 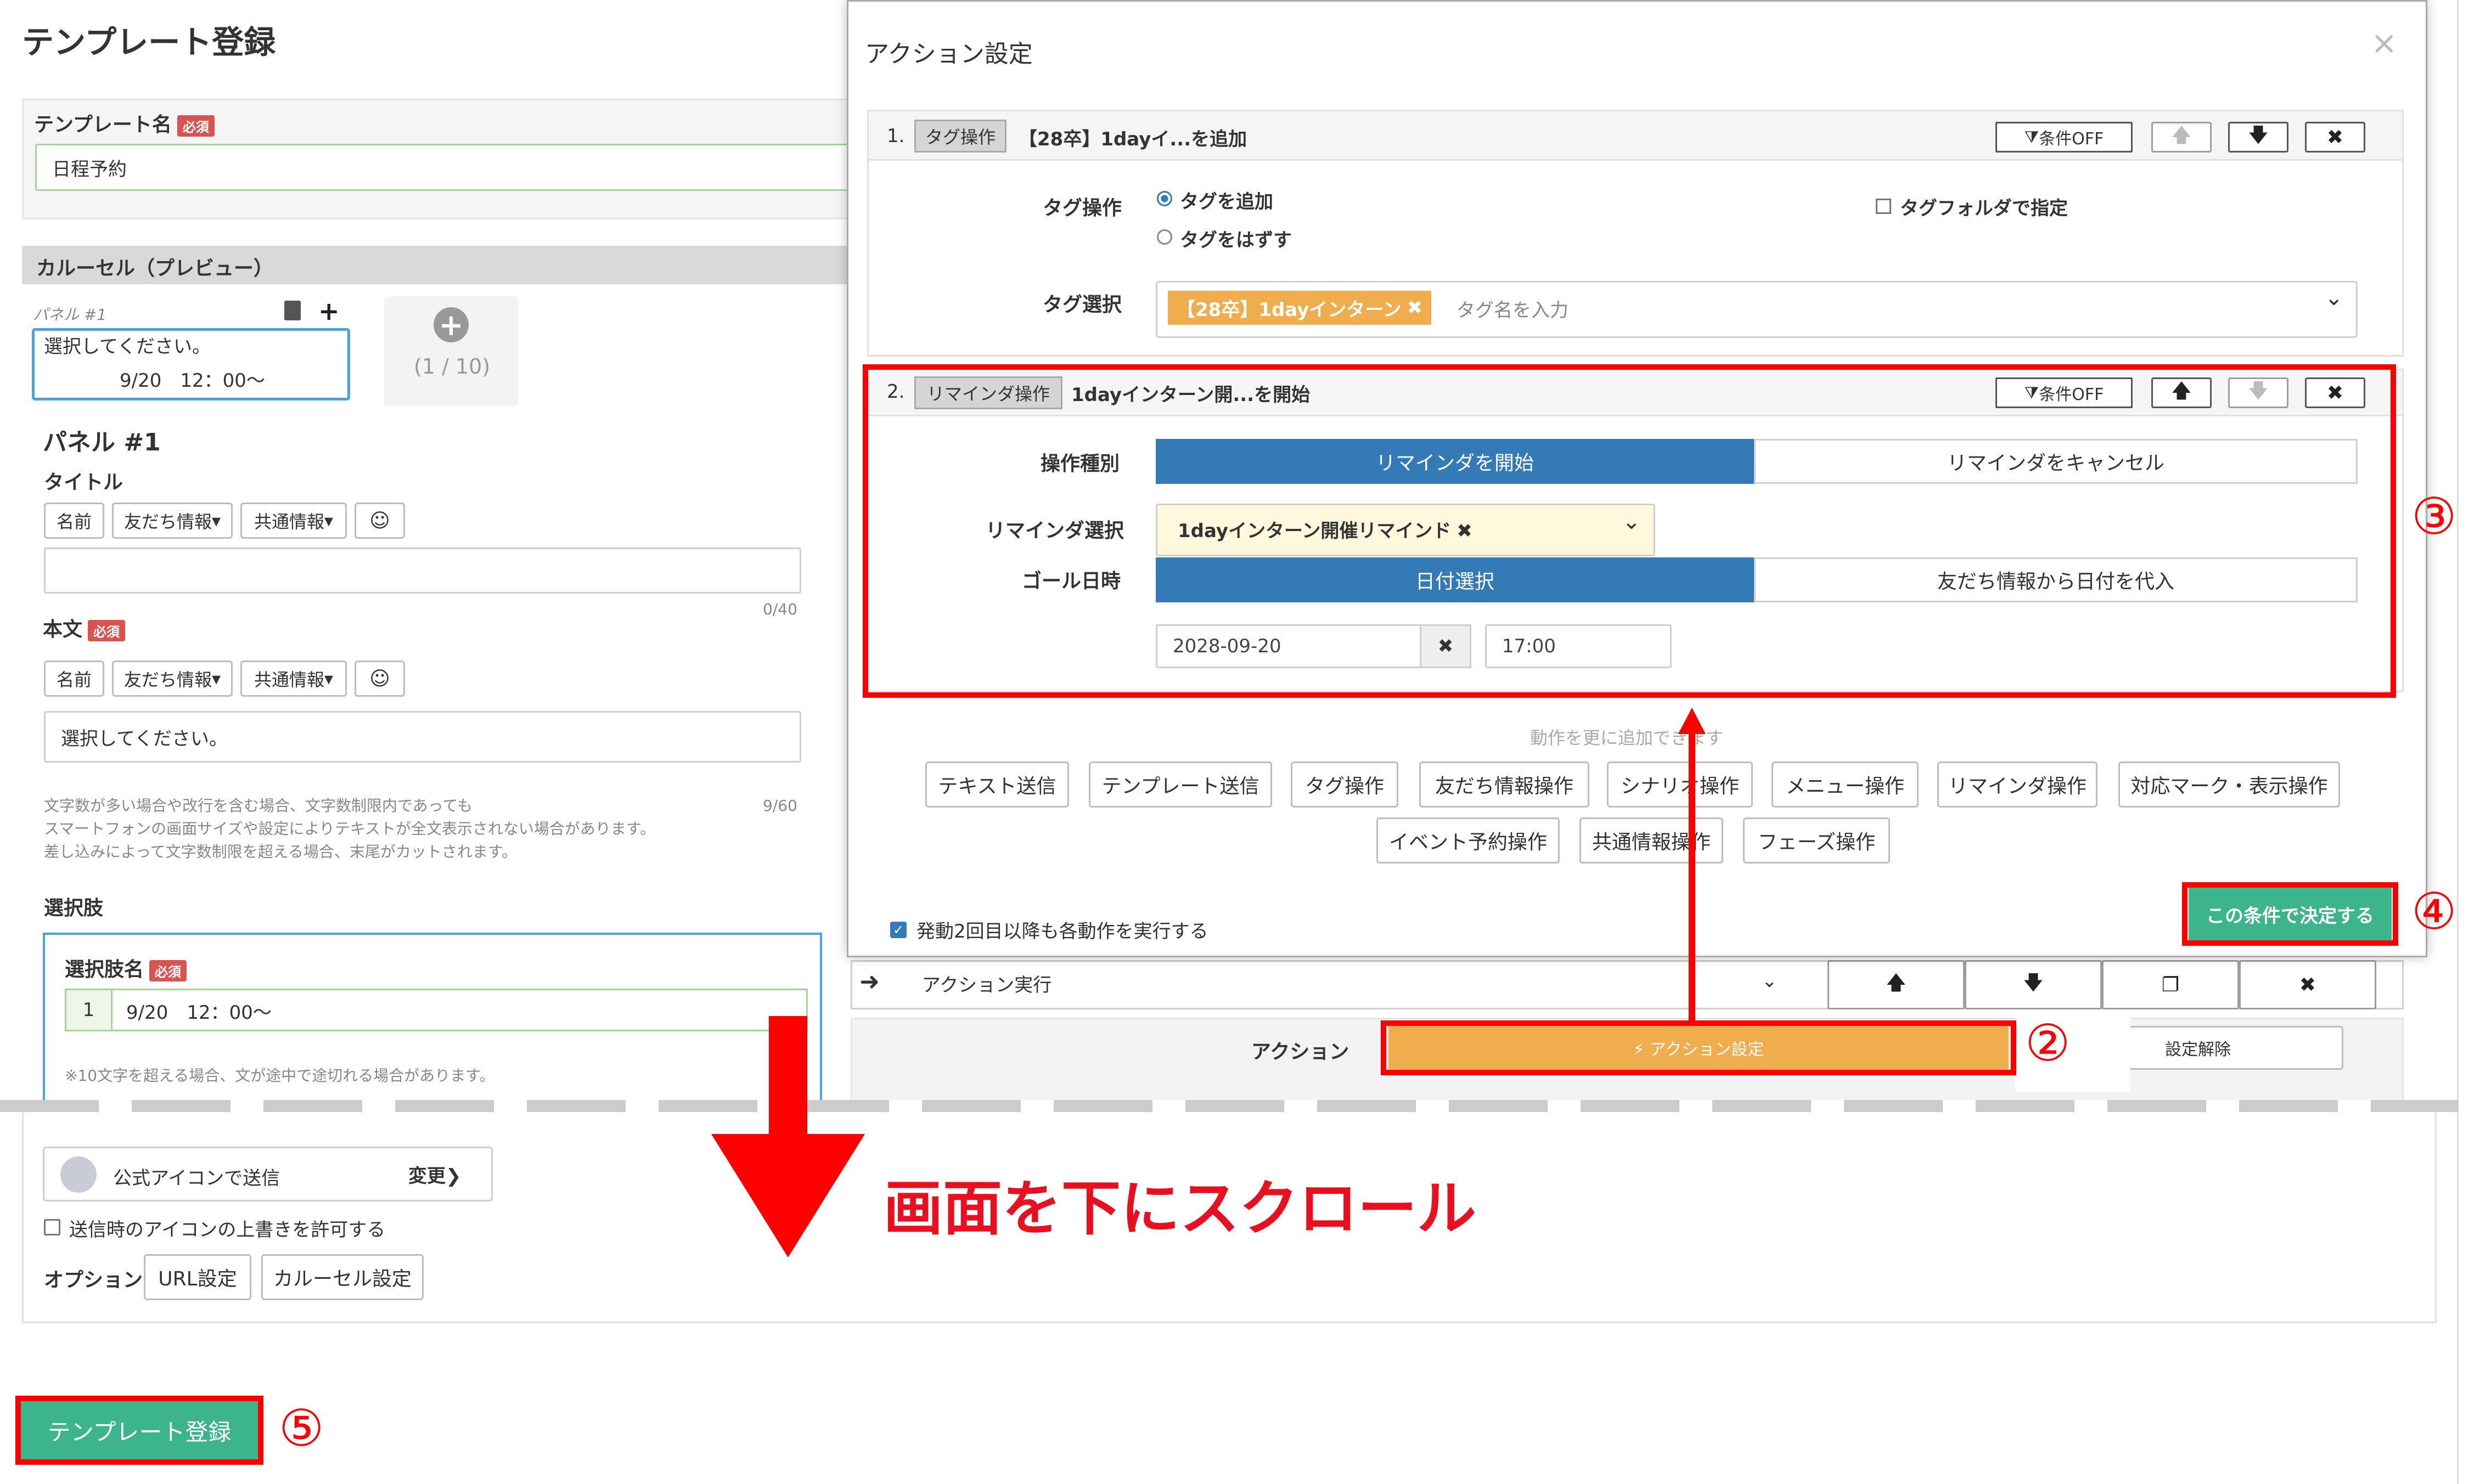 I want to click on tag-chip: 【28卒】1dayインターン ✖, so click(x=1300, y=308).